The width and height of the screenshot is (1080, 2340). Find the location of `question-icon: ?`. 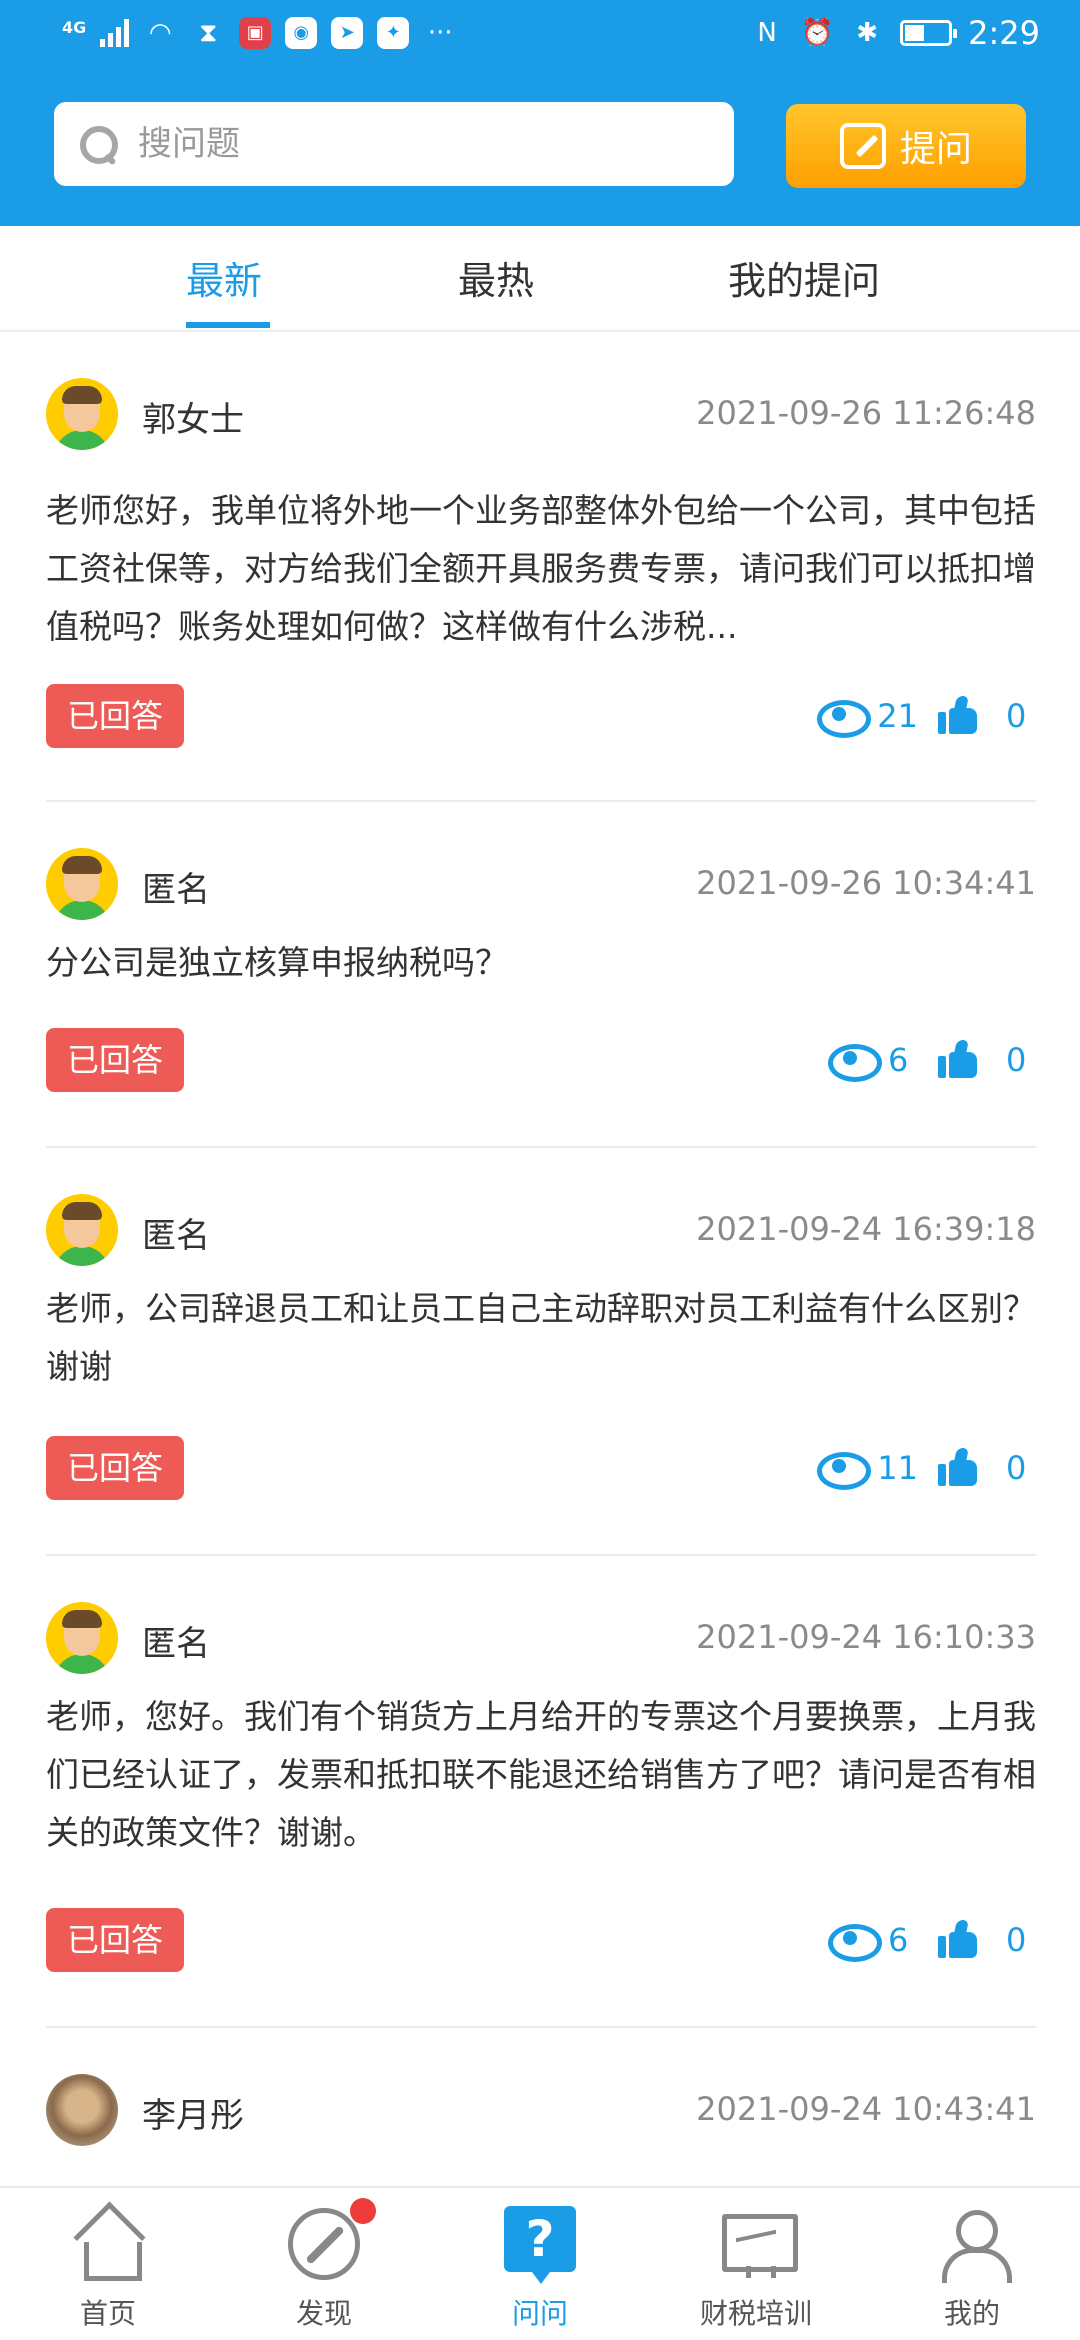

question-icon: ? is located at coordinates (540, 2245).